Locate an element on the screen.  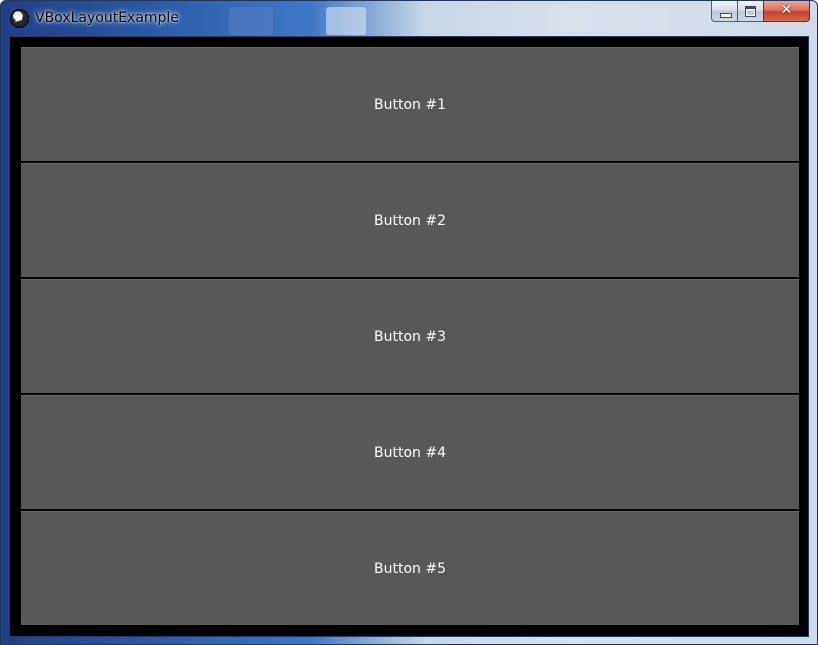
title-bar: VBoxLayoutExample ✕ is located at coordinates (409, 18).